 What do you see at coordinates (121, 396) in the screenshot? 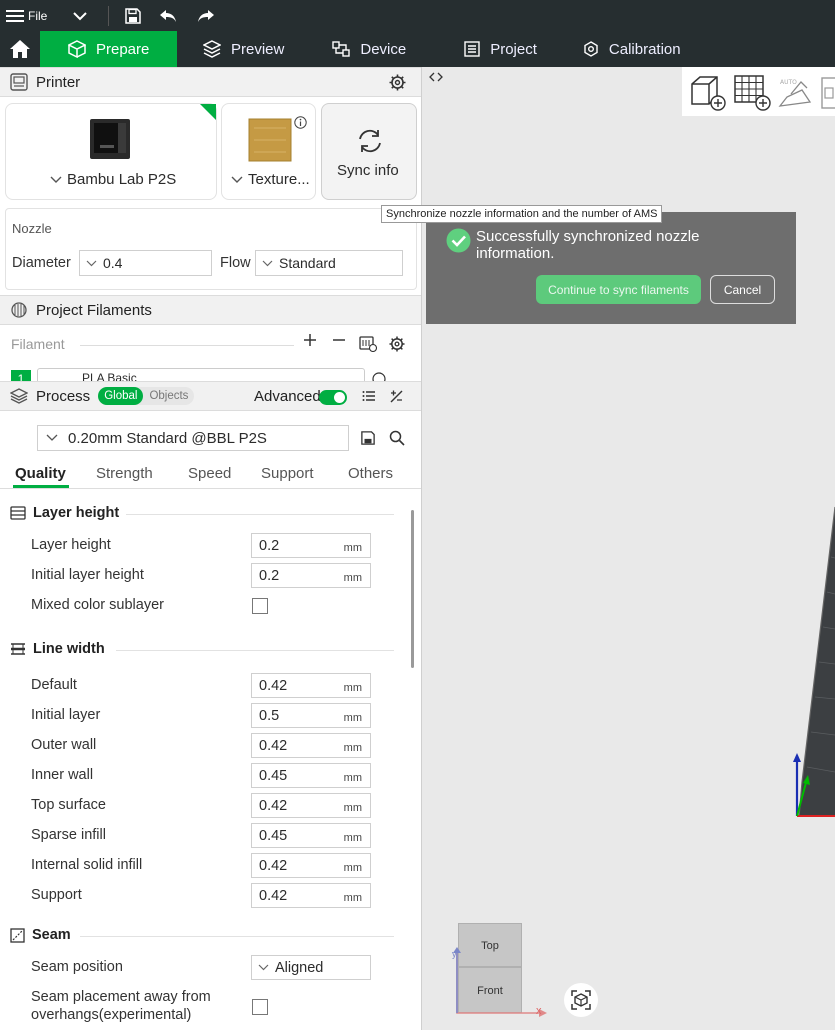
I see `global-toggle-option: Global` at bounding box center [121, 396].